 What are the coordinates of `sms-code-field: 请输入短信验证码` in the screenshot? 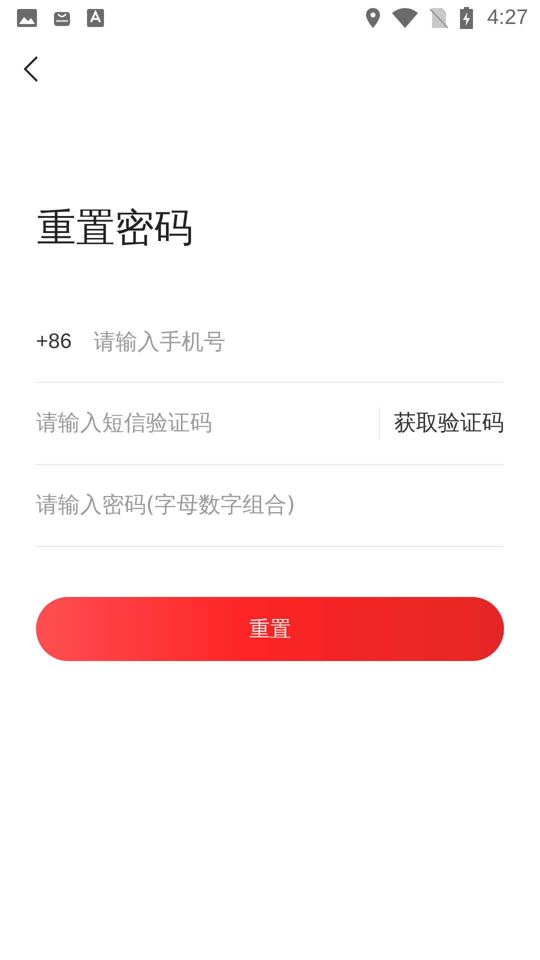 It's located at (207, 423).